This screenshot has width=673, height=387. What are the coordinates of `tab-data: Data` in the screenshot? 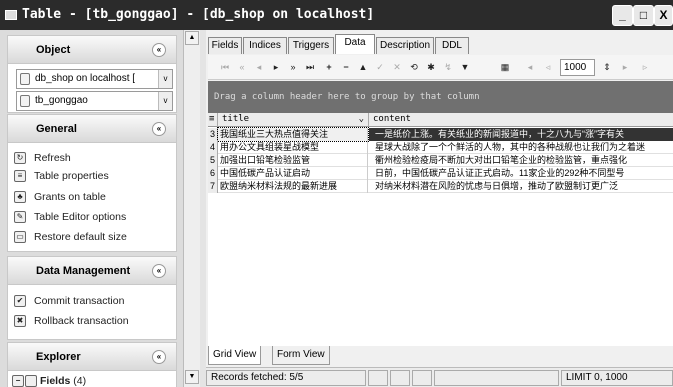 It's located at (355, 44).